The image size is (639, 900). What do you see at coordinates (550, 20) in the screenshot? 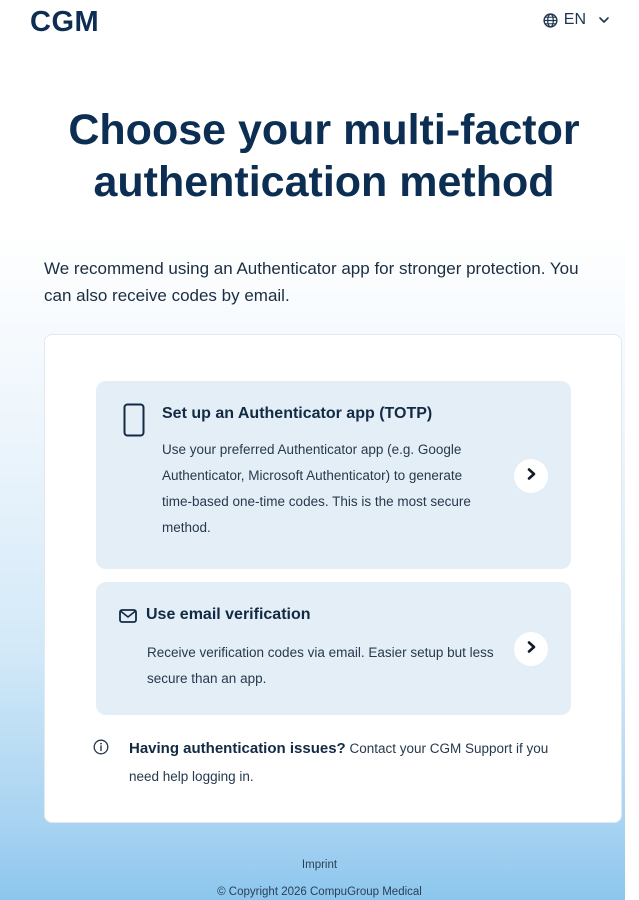
I see `globe-icon` at bounding box center [550, 20].